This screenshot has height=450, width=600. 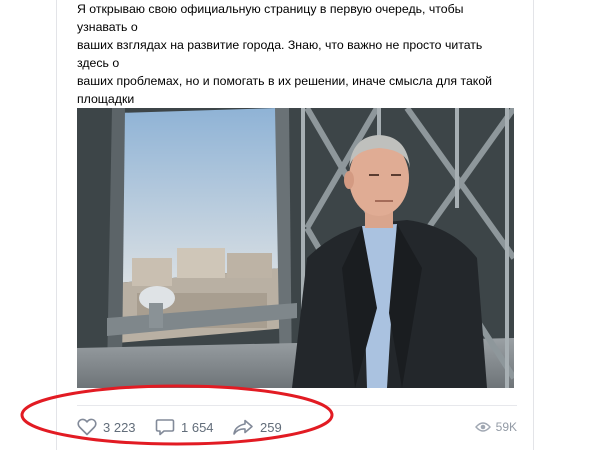 I want to click on like-count: 3 223, so click(x=119, y=427).